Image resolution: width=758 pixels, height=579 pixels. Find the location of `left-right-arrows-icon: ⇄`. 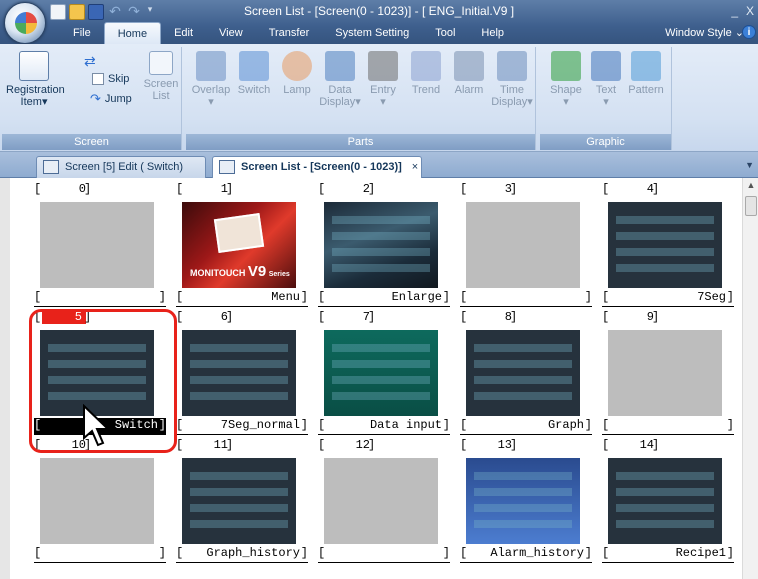

left-right-arrows-icon: ⇄ is located at coordinates (90, 61).